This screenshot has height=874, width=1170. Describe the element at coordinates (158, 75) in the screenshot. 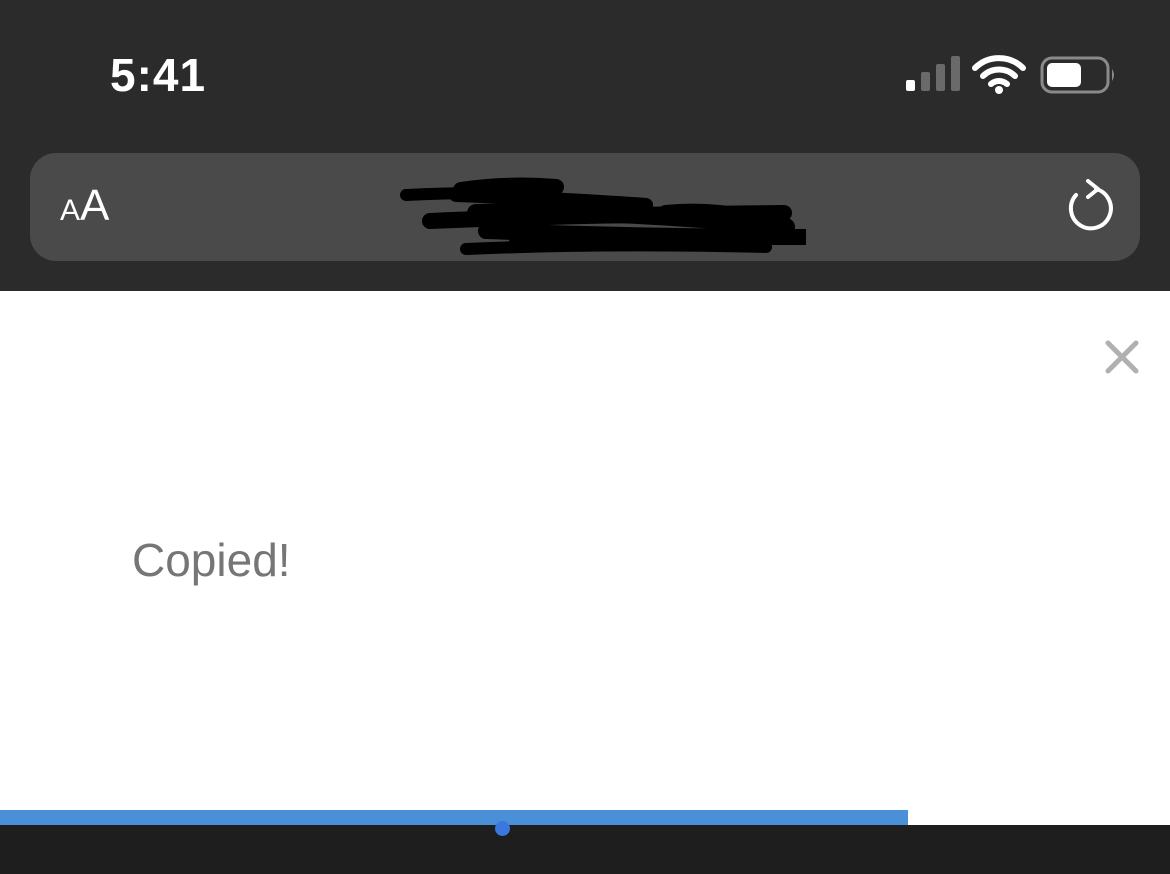

I see `status-time: 5:41` at that location.